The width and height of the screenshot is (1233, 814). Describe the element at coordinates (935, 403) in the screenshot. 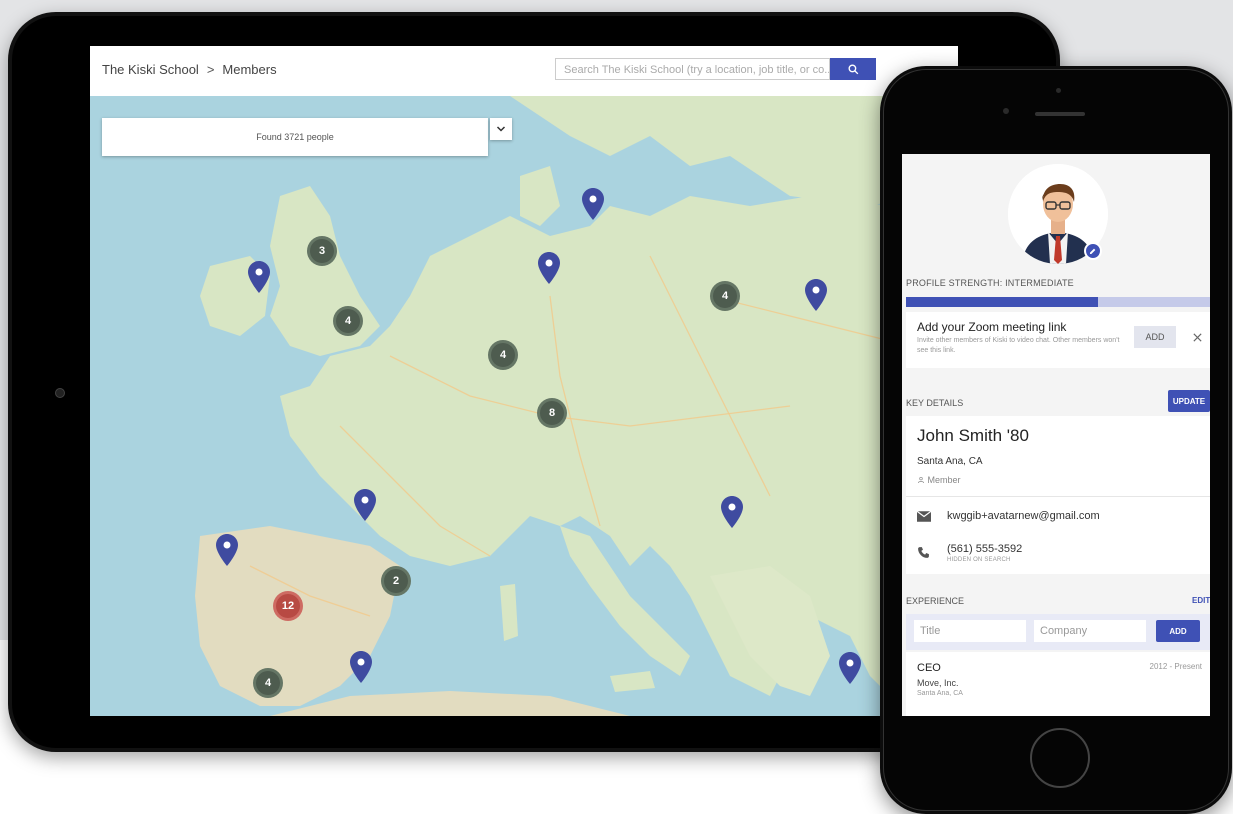

I see `key-details-heading: KEY DETAILS` at that location.